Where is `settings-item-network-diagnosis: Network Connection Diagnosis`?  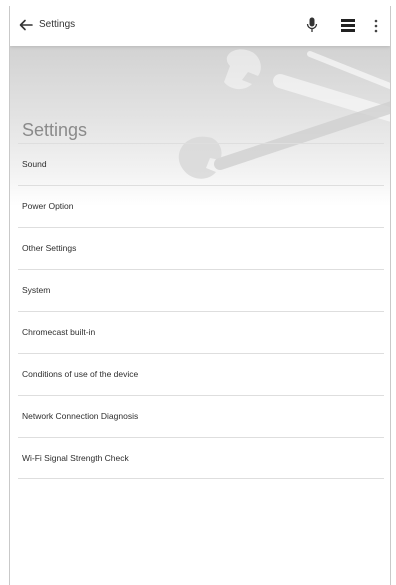 settings-item-network-diagnosis: Network Connection Diagnosis is located at coordinates (201, 416).